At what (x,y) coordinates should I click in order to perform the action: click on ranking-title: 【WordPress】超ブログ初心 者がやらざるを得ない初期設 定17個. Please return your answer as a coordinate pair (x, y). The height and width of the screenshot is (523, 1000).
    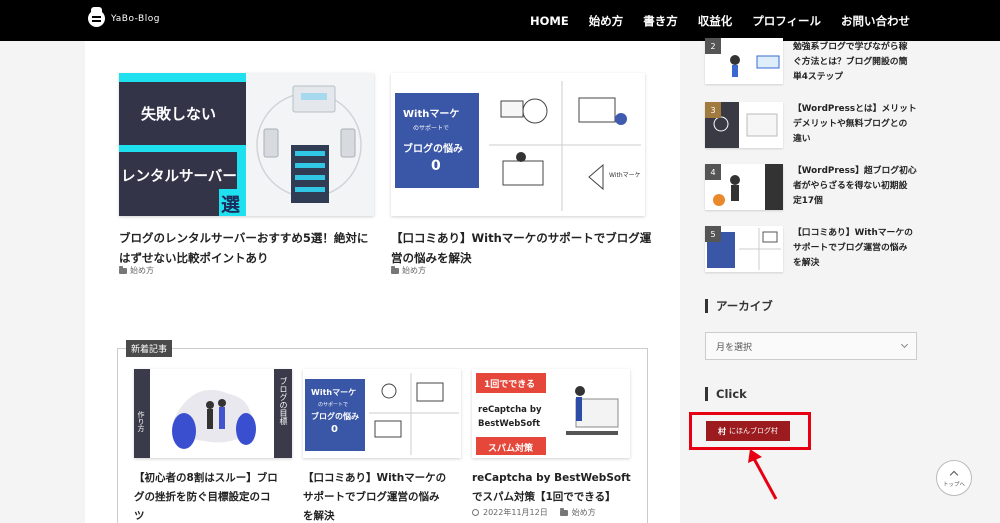
    Looking at the image, I should click on (858, 186).